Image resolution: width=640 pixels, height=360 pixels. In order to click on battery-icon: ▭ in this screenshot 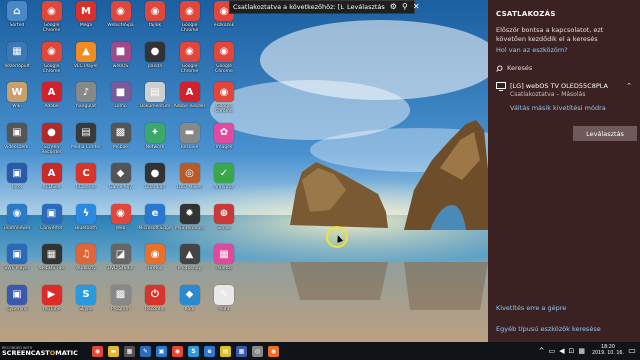, I will do `click(551, 351)`.